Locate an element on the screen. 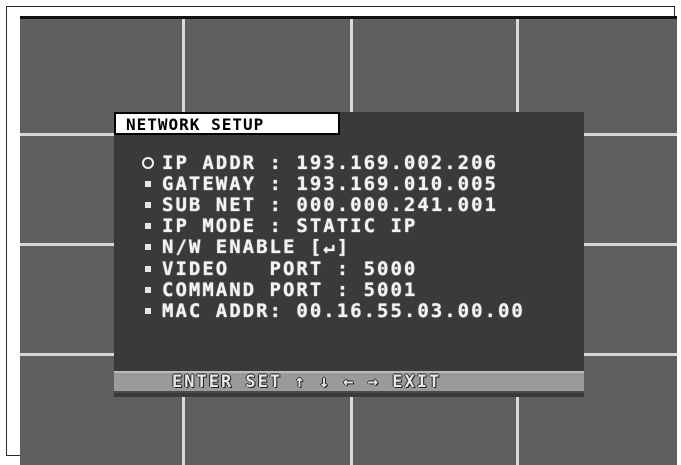 This screenshot has height=465, width=681. menu-item-label: MAC ADDR: 00.16.55.03.00.00 is located at coordinates (343, 310).